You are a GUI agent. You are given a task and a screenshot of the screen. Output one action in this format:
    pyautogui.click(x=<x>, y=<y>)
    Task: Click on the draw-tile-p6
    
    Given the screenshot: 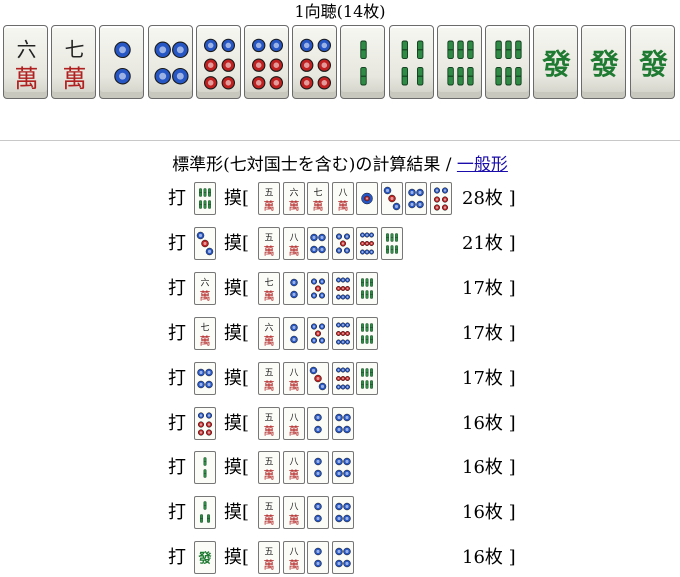 What is the action you would take?
    pyautogui.click(x=440, y=198)
    